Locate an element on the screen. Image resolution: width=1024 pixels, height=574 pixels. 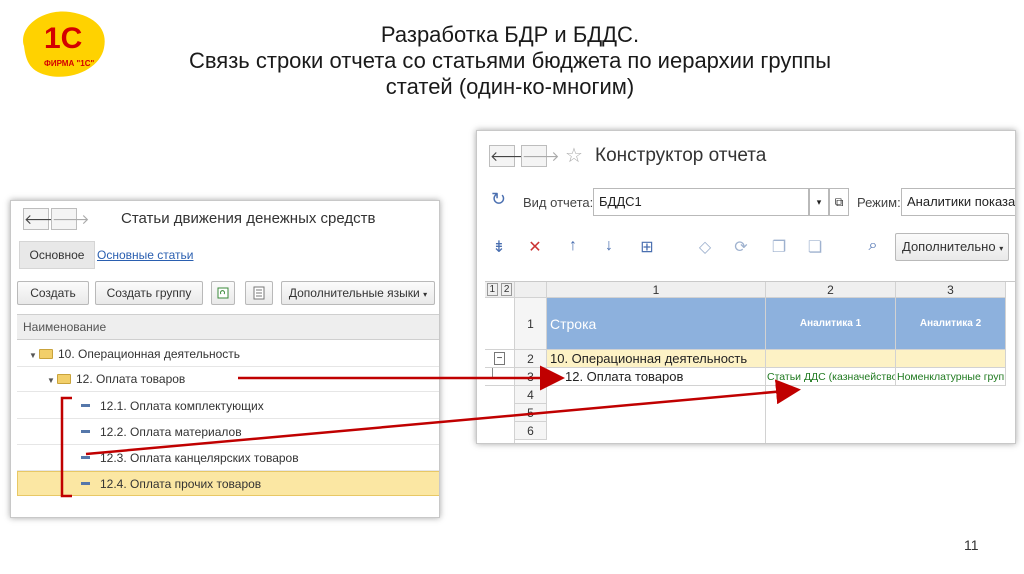
additional-languages-button: Дополнительные языки ▾ is located at coordinates (358, 293).